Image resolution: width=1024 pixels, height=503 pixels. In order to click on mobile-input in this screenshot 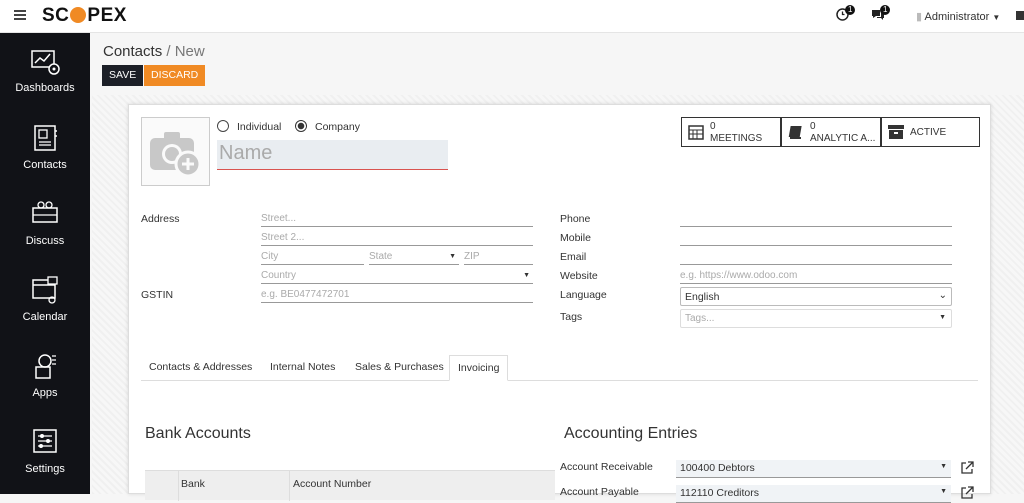, I will do `click(816, 239)`.